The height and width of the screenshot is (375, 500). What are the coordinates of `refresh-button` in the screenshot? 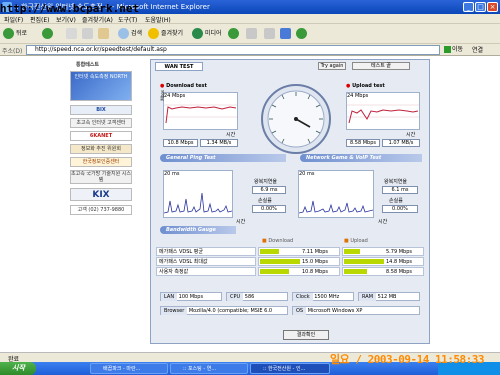 It's located at (88, 34).